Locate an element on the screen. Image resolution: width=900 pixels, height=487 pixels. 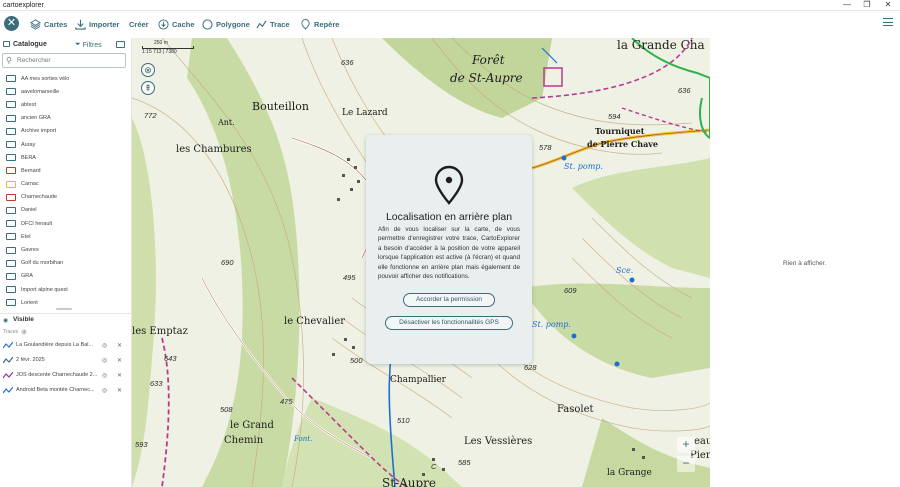
eye-icon: ◉ is located at coordinates (6, 321).